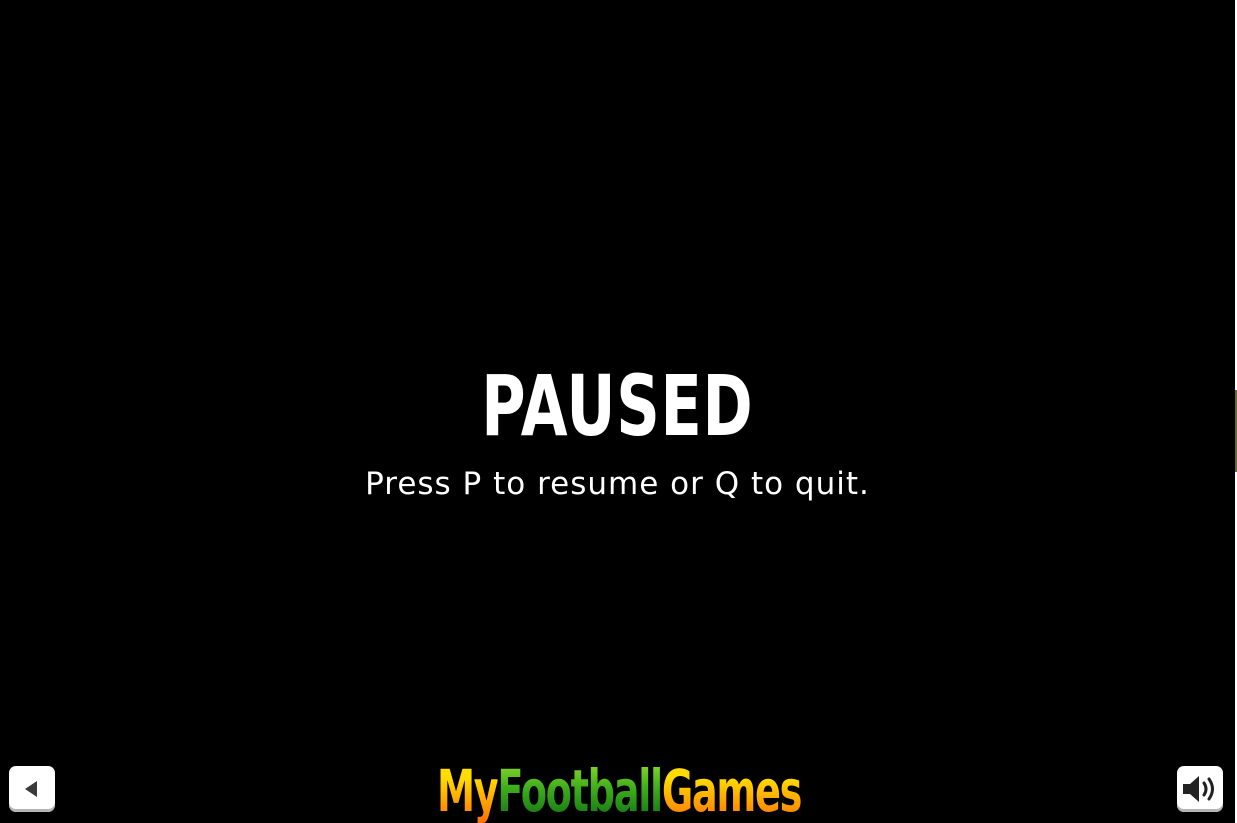 Image resolution: width=1237 pixels, height=823 pixels. What do you see at coordinates (580, 790) in the screenshot?
I see `logo-word-football: Football` at bounding box center [580, 790].